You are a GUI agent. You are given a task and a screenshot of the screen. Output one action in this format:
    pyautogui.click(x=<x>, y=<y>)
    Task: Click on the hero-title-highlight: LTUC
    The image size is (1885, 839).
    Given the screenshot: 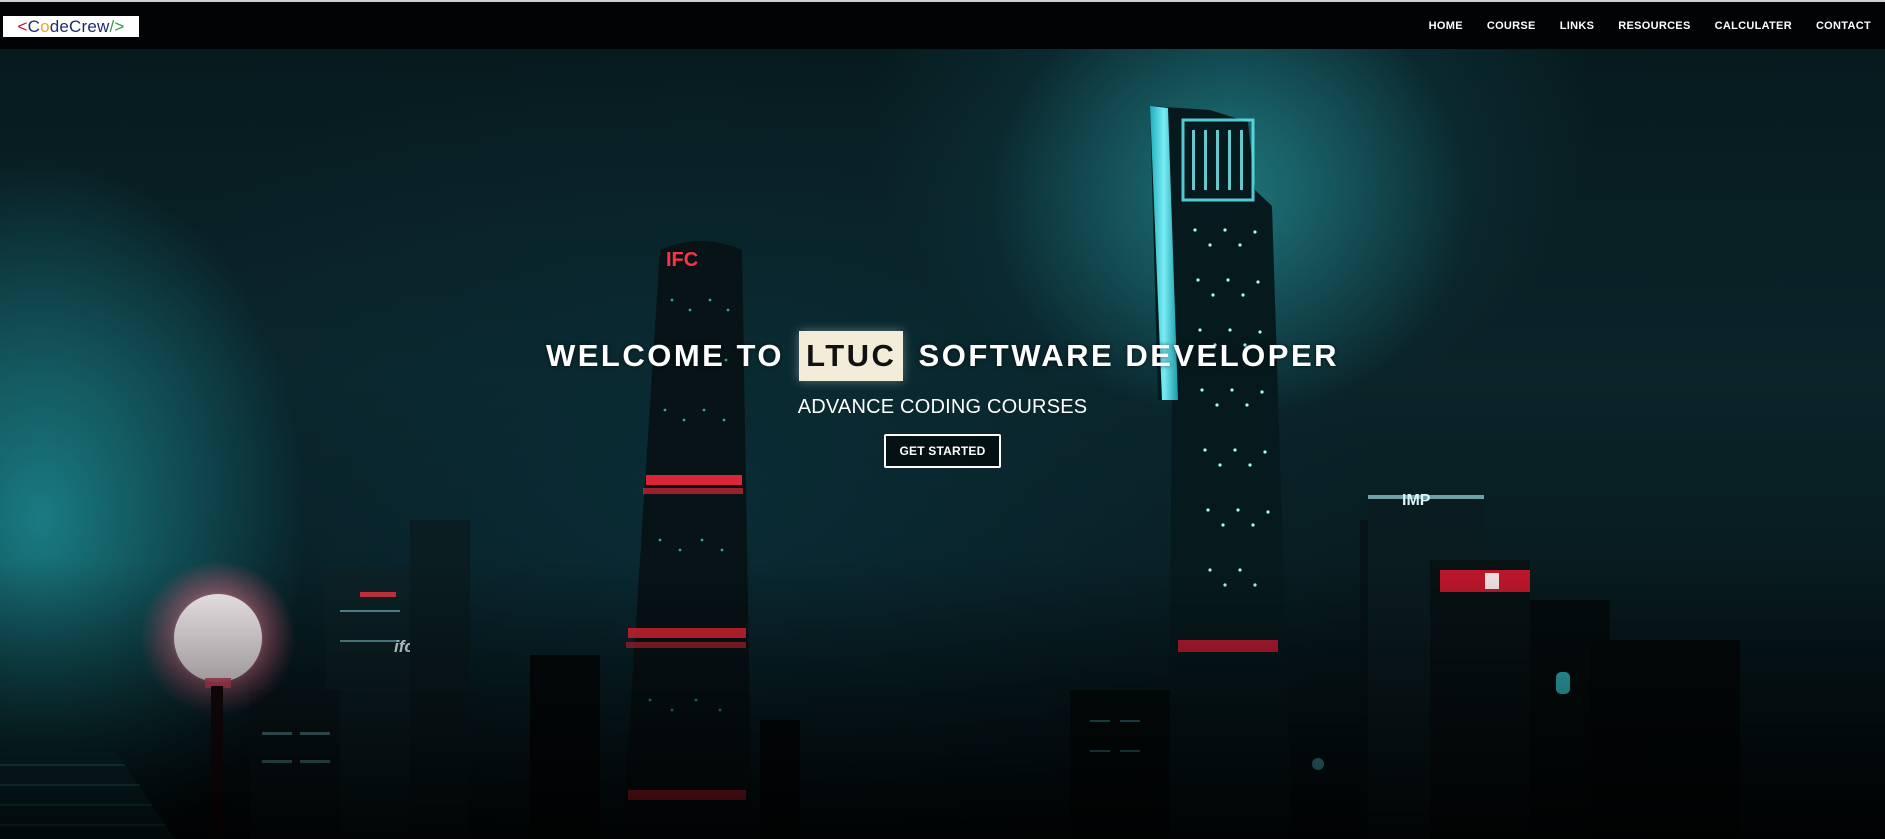 What is the action you would take?
    pyautogui.click(x=851, y=356)
    